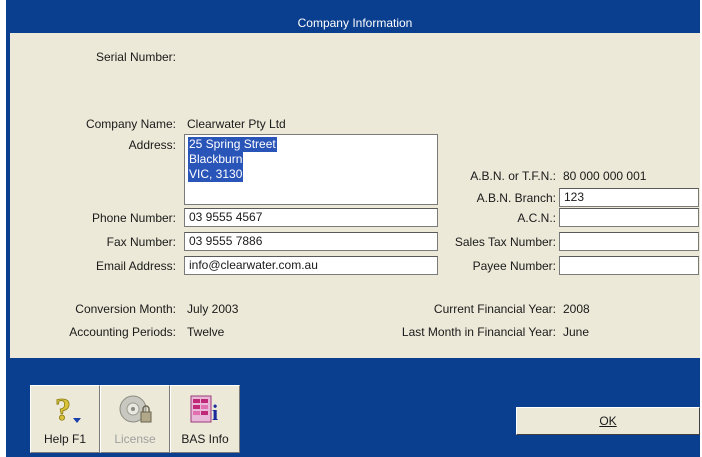 The height and width of the screenshot is (457, 702). I want to click on bas-info-button-label: BAS Info, so click(205, 439).